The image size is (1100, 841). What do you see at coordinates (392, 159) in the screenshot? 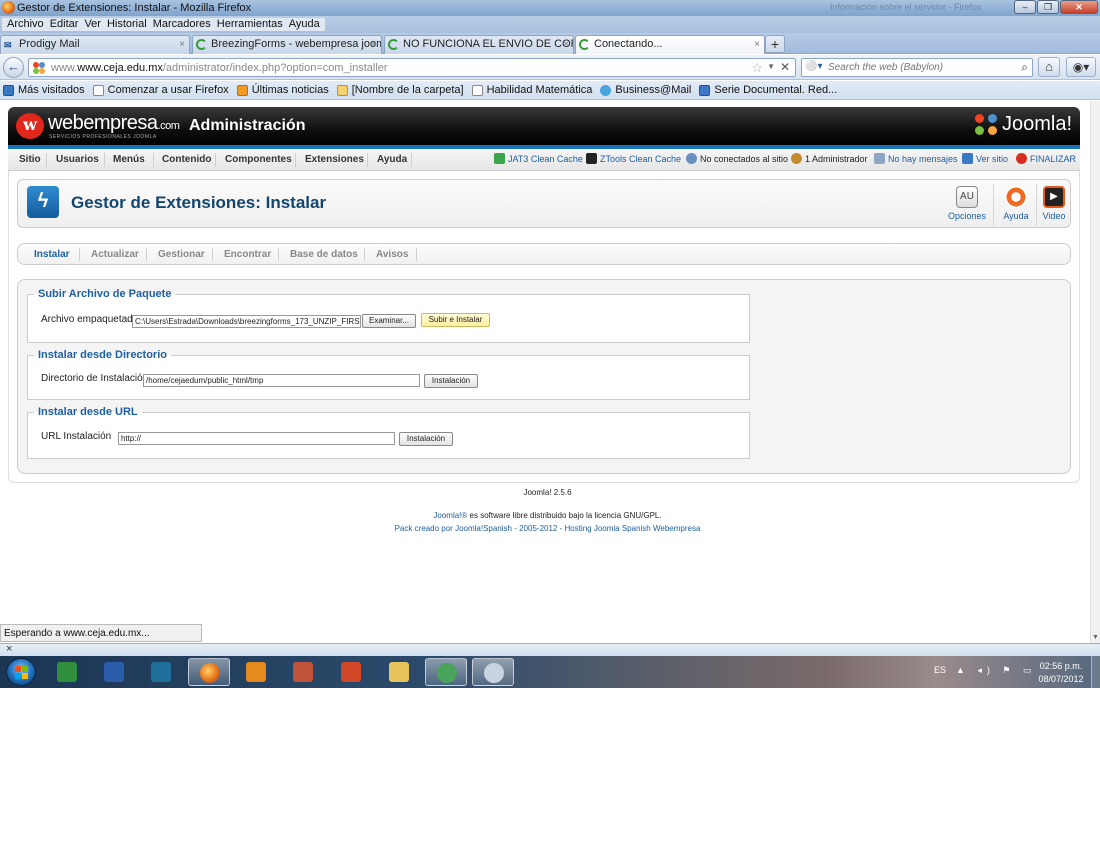
I see `menu-ayuda-joomla: Ayuda` at bounding box center [392, 159].